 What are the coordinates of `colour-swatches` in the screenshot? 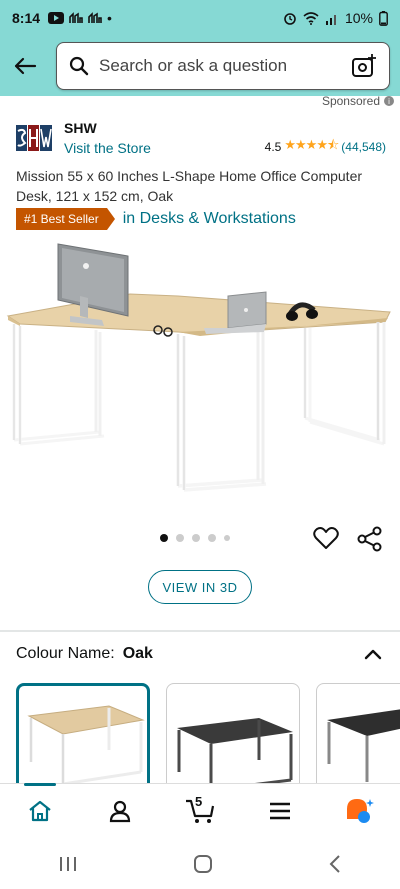 It's located at (208, 733).